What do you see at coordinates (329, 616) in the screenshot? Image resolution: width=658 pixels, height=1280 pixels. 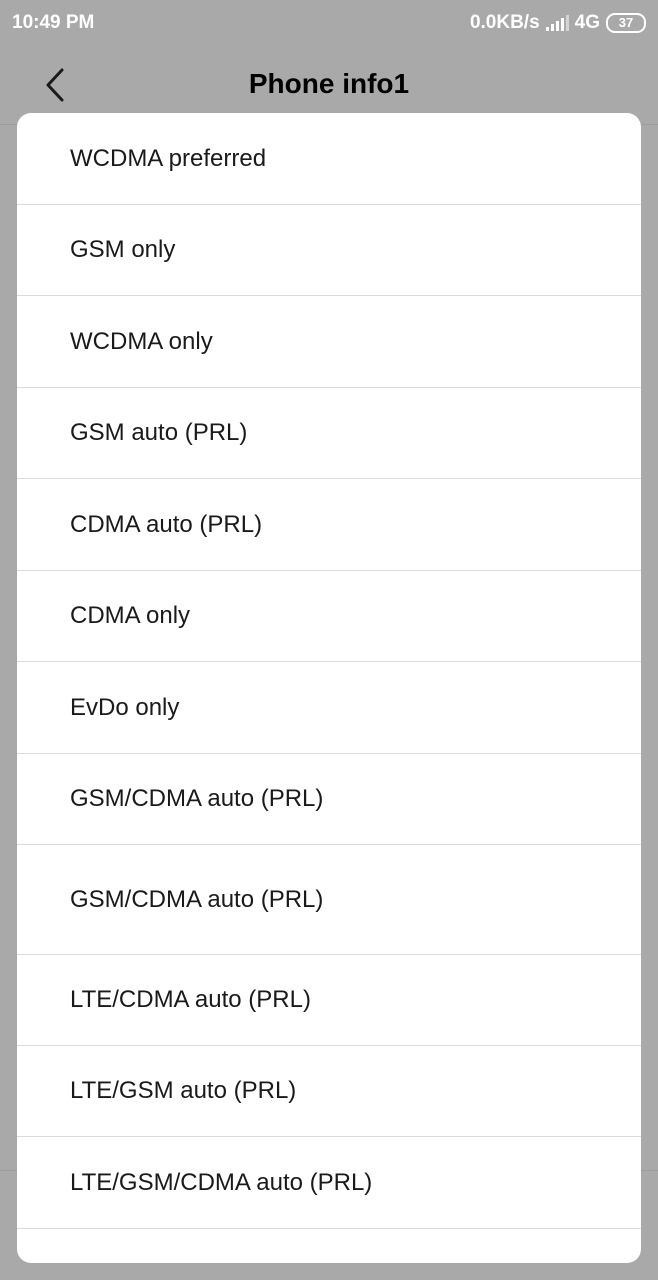 I see `option-cdma-only: CDMA only` at bounding box center [329, 616].